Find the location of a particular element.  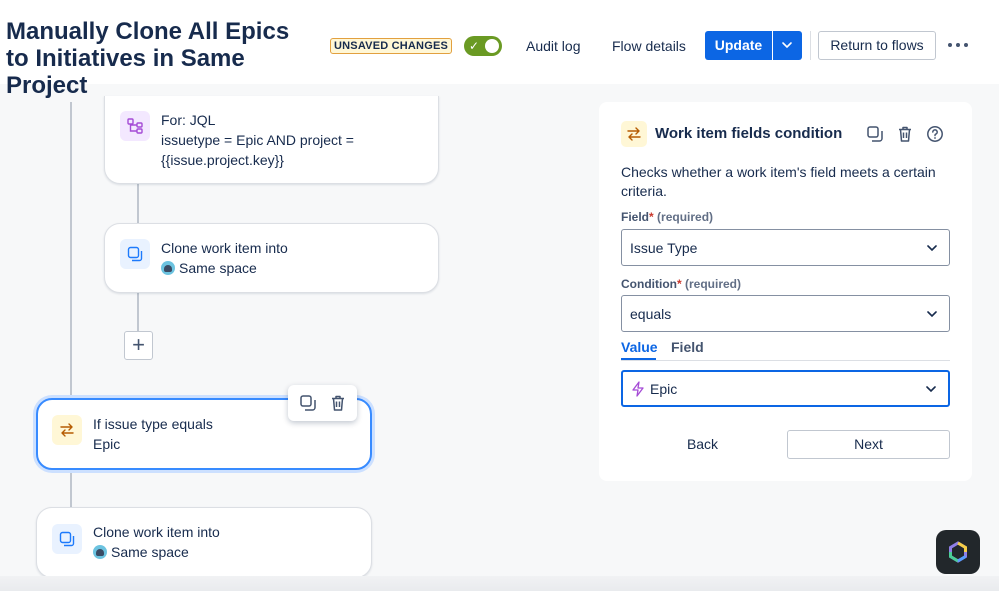

toggle-knob is located at coordinates (492, 46).